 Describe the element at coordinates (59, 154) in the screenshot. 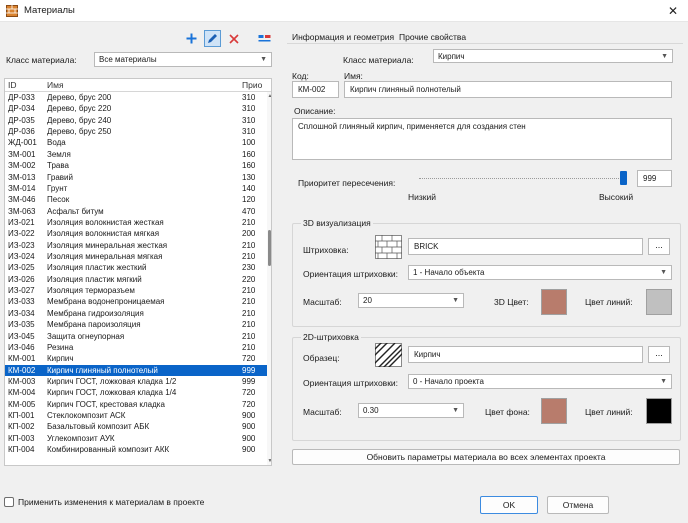

I see `cell-name: Земля` at that location.